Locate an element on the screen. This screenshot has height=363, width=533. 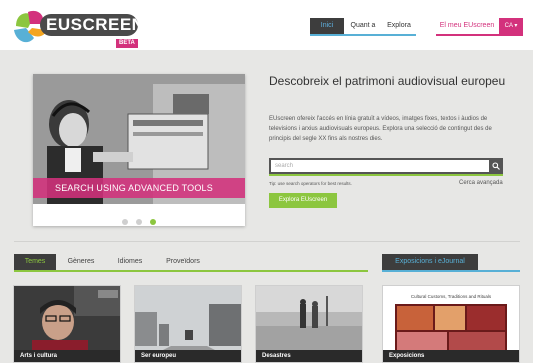
slide-image: SEARCH USING ADVANCED TOOLS is located at coordinates (139, 139).